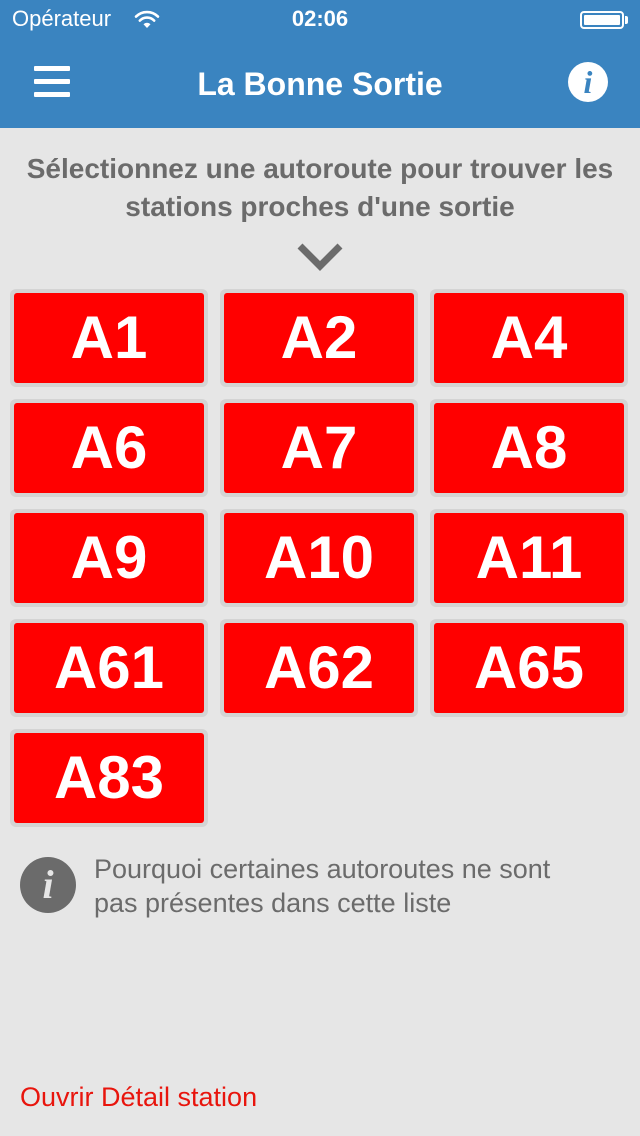  I want to click on highway-button-a6: A6, so click(109, 448).